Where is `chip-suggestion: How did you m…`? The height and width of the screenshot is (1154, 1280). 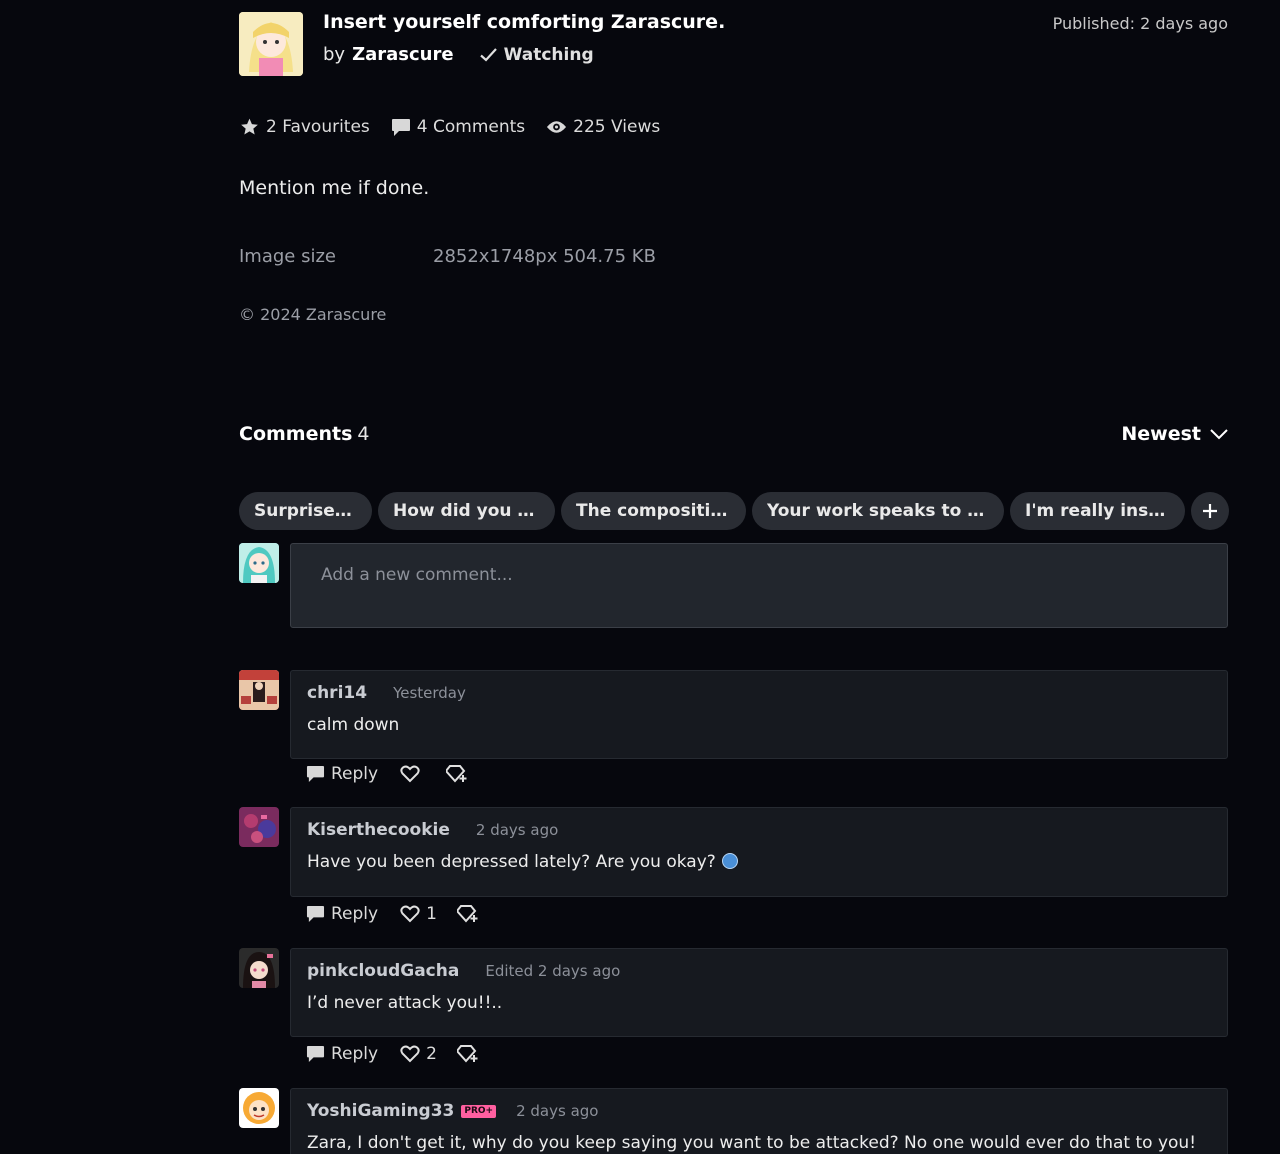 chip-suggestion: How did you m… is located at coordinates (466, 511).